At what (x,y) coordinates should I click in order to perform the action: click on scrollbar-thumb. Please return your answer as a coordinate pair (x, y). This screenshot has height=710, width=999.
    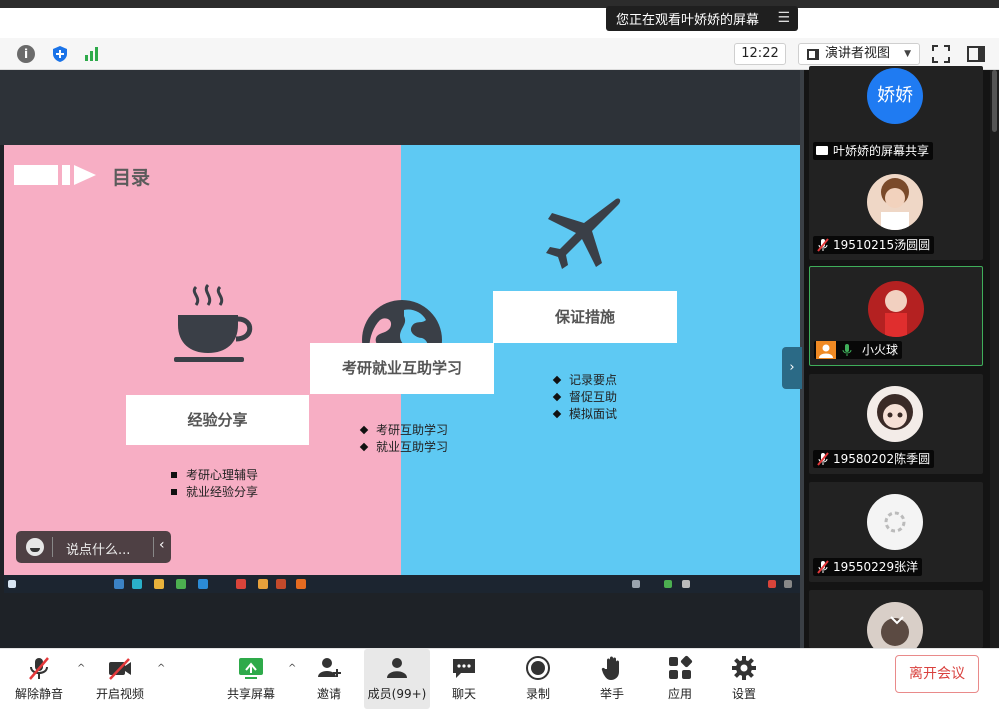
    Looking at the image, I should click on (994, 101).